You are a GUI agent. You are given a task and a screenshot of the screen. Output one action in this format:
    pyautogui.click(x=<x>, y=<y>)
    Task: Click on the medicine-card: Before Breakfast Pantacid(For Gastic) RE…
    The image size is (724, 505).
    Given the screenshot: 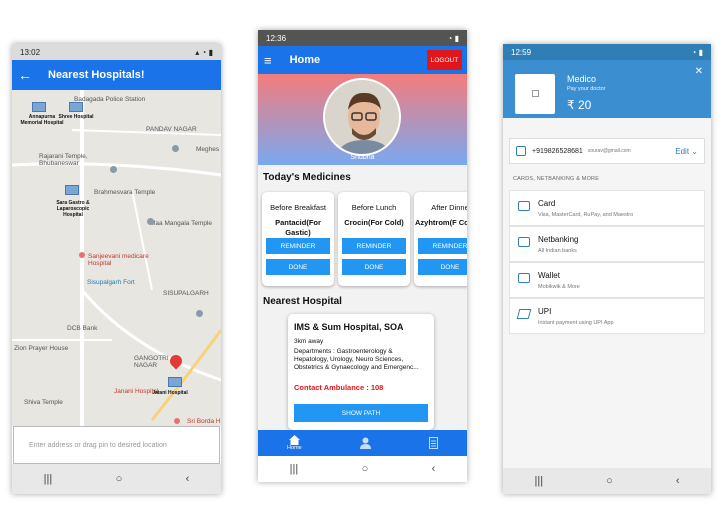 What is the action you would take?
    pyautogui.click(x=298, y=239)
    